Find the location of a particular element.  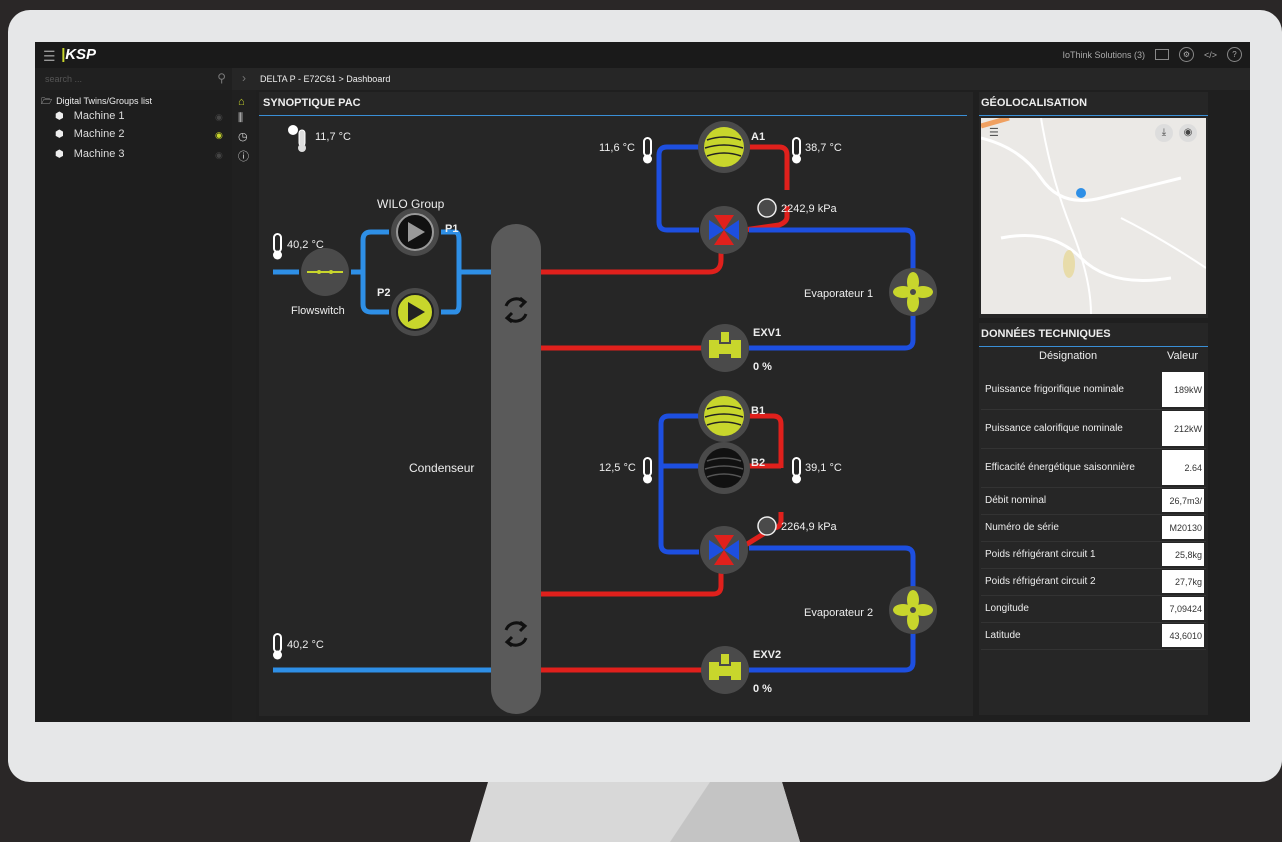

tree-item-label: Machine 2 is located at coordinates (99, 134).